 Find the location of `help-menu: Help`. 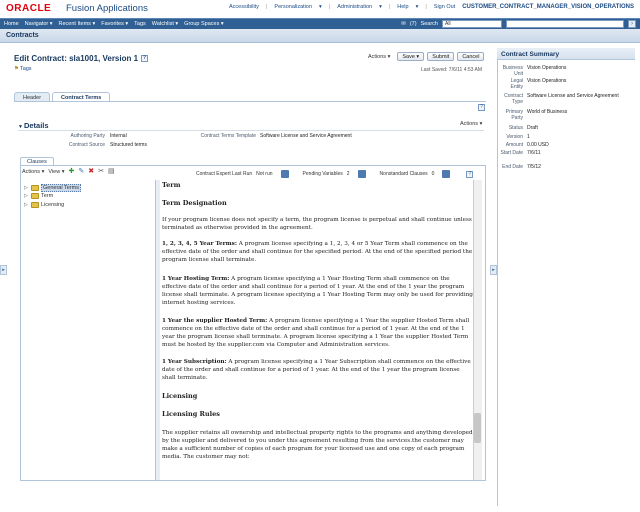

help-menu: Help is located at coordinates (402, 7).